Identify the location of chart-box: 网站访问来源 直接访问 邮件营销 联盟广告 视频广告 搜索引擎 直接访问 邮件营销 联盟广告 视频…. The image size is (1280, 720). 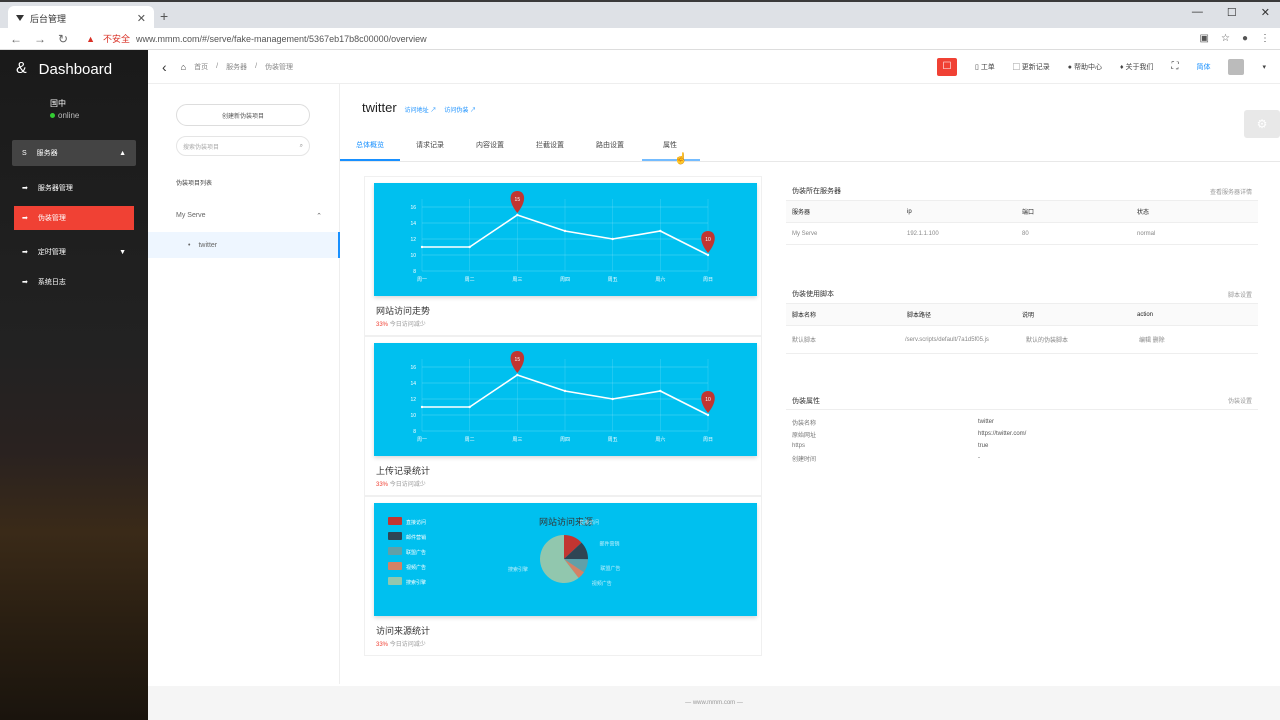
(565, 559).